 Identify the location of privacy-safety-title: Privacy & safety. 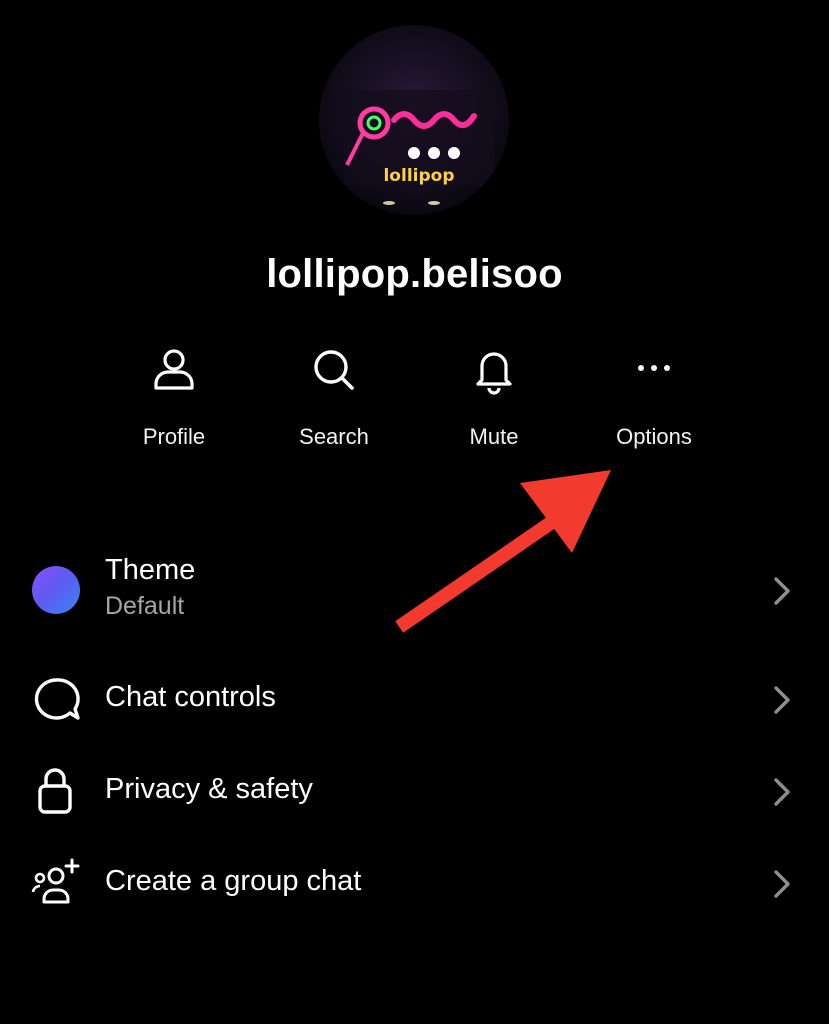
(209, 789).